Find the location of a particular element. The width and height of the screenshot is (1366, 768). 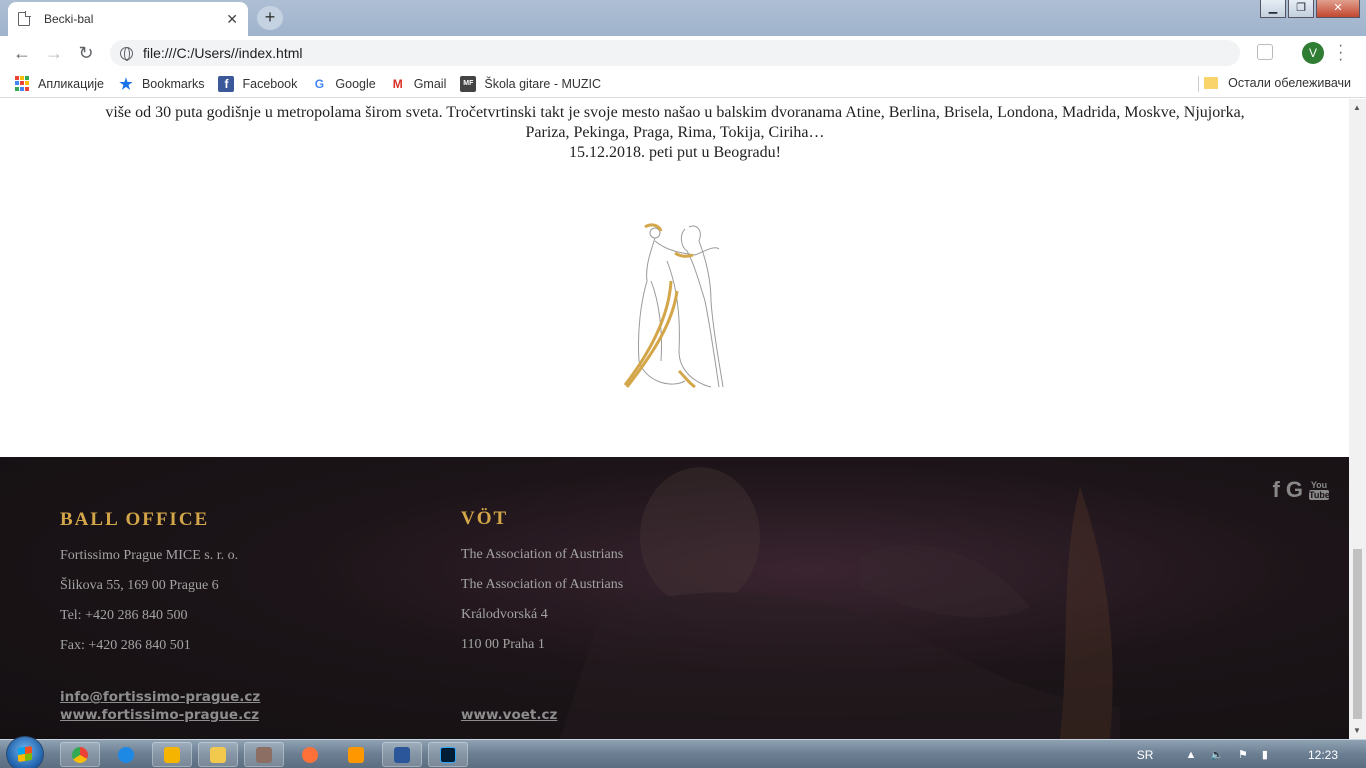

photoshop-icon is located at coordinates (448, 754).